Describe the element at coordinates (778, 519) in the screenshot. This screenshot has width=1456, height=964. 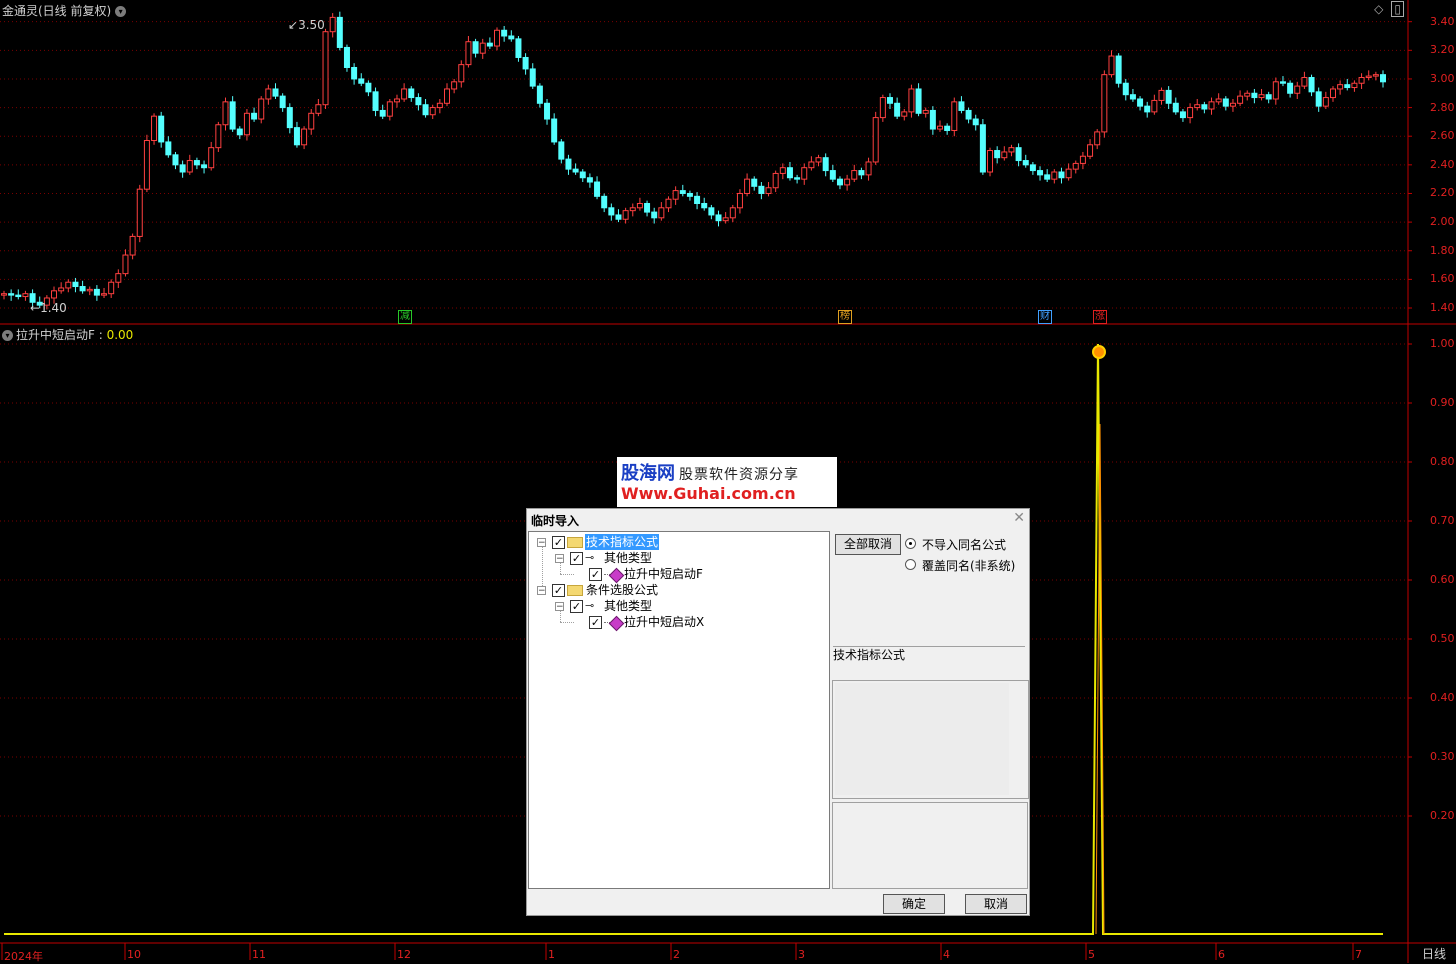
I see `dialog-titlebar: 临时导入 ✕` at that location.